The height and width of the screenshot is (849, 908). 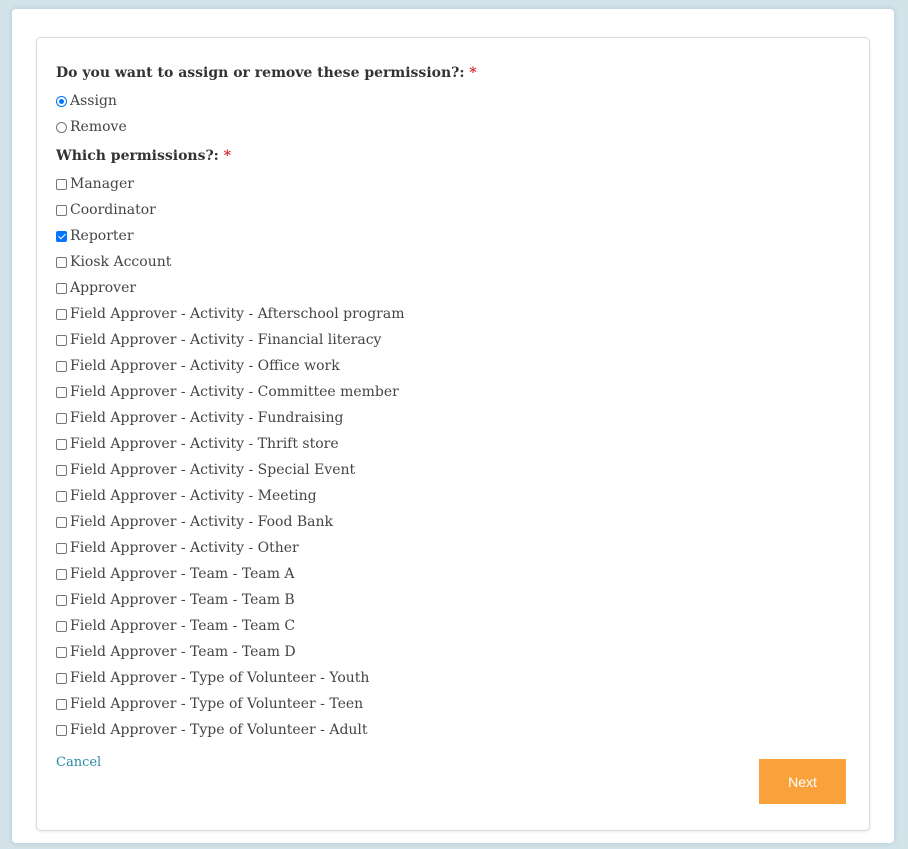 I want to click on permissions-question-label: Which permissions?: *, so click(x=451, y=156).